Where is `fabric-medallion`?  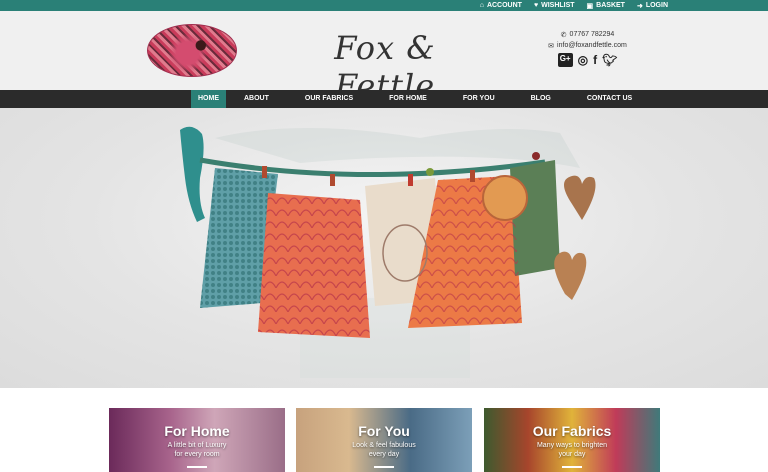 fabric-medallion is located at coordinates (505, 198).